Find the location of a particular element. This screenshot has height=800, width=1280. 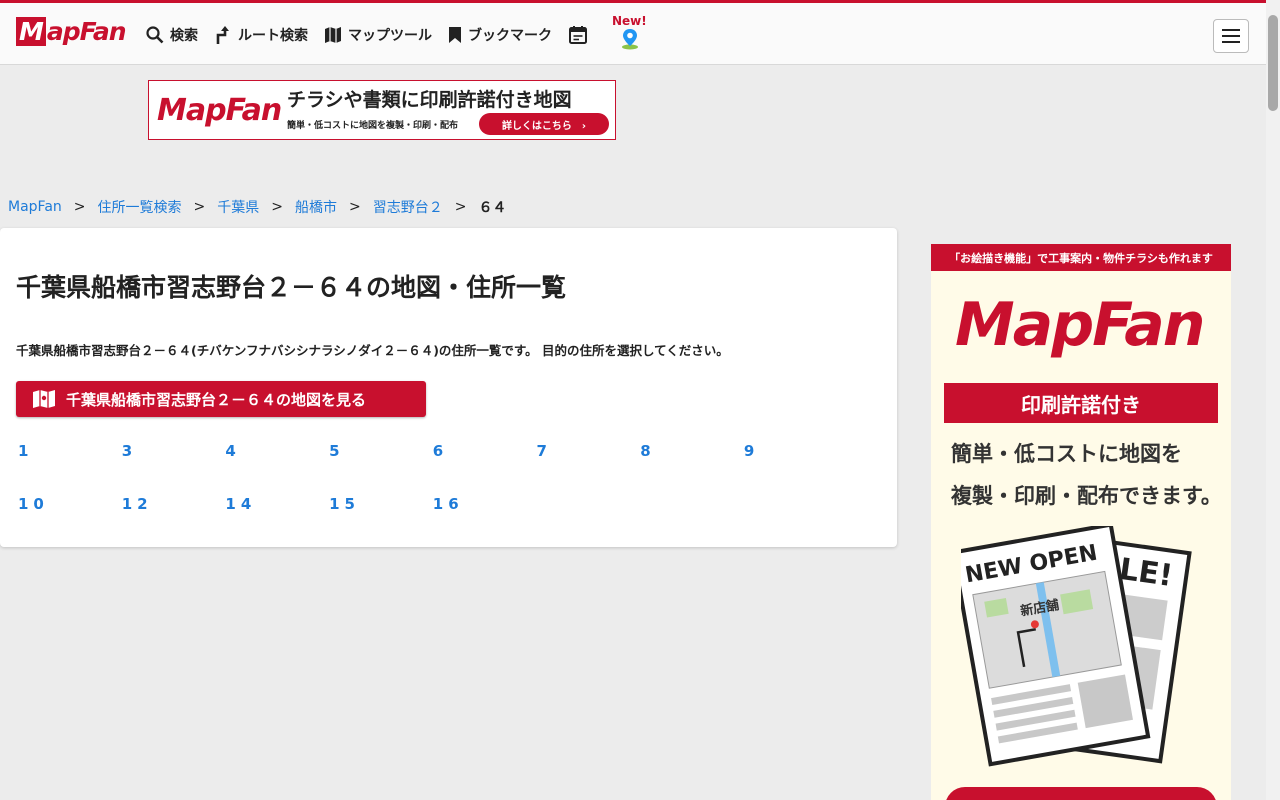

nav-route-search: ルート検索 is located at coordinates (261, 35).